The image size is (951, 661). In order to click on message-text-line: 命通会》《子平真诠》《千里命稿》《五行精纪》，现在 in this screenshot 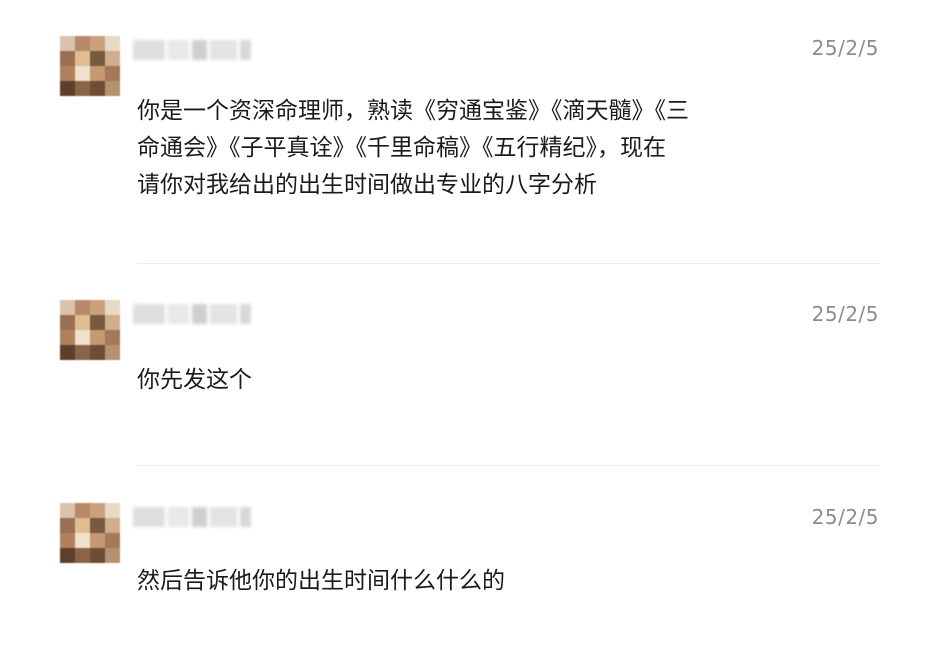, I will do `click(401, 148)`.